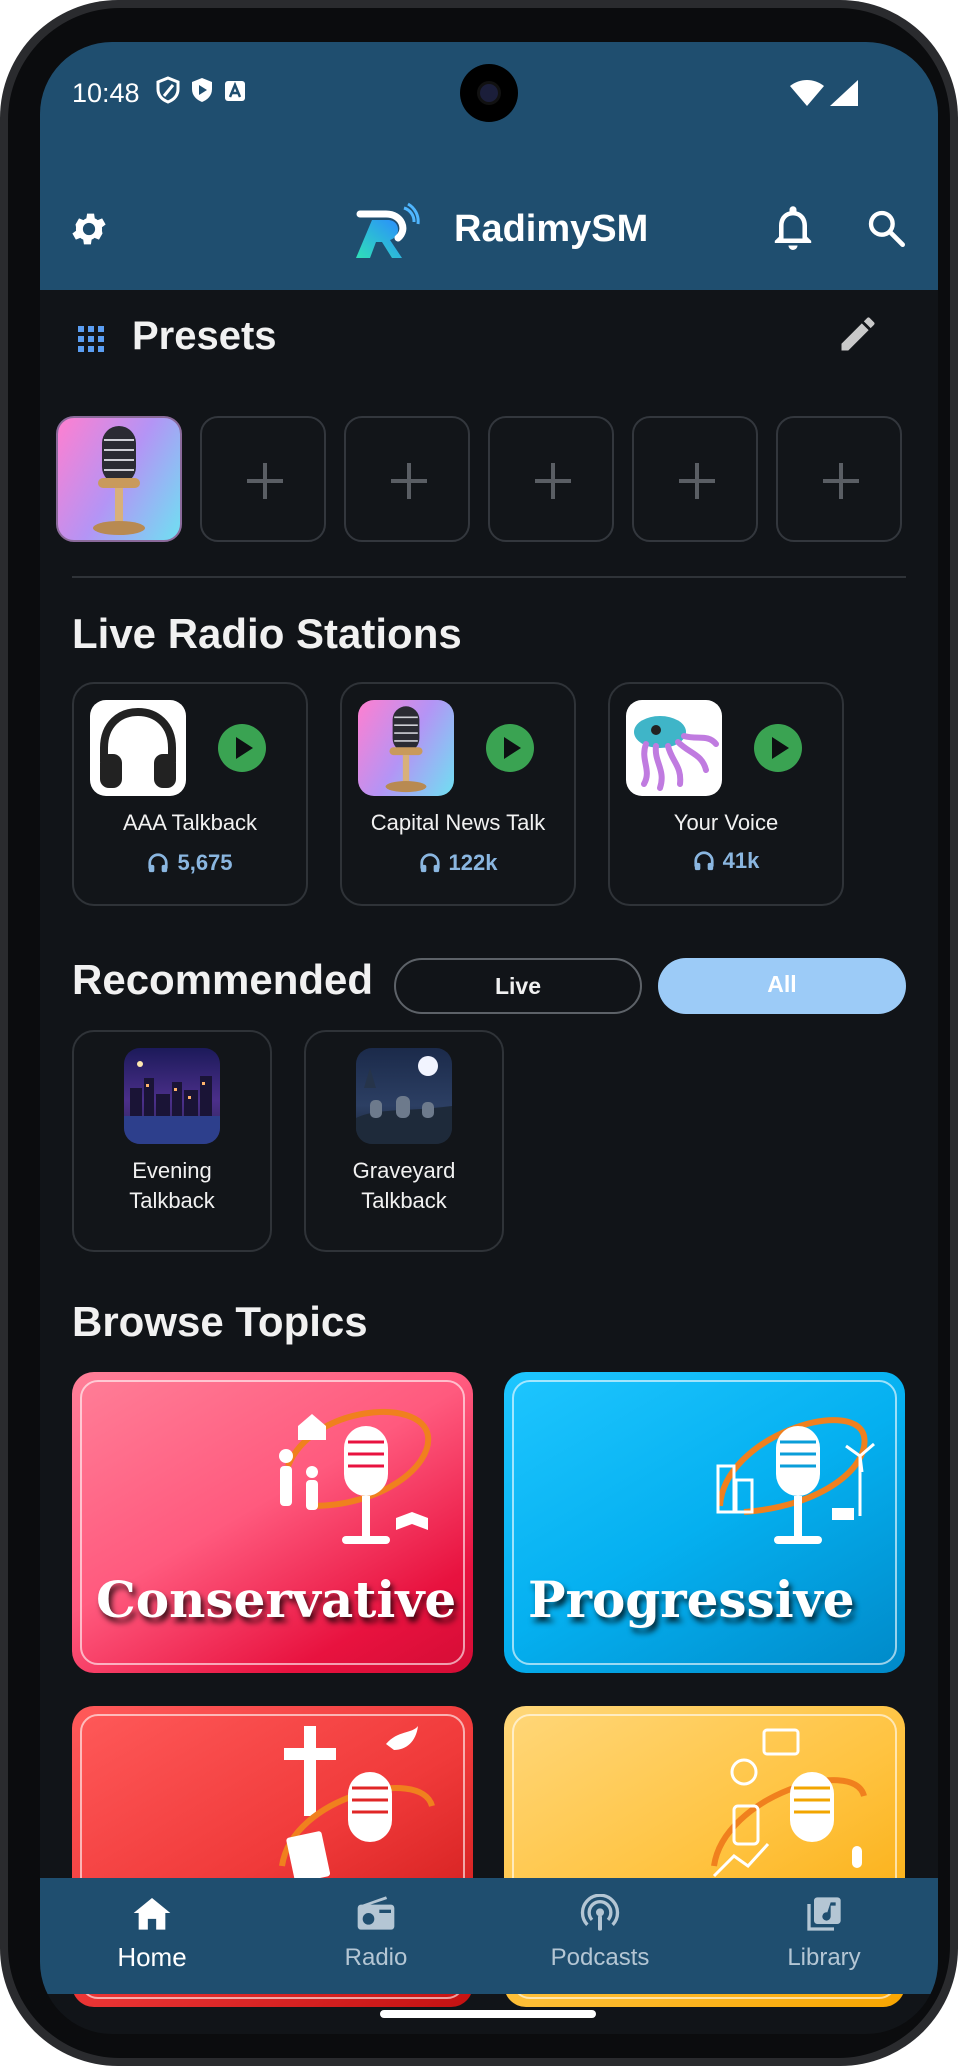 Image resolution: width=958 pixels, height=2066 pixels. I want to click on settings-gear-icon, so click(89, 229).